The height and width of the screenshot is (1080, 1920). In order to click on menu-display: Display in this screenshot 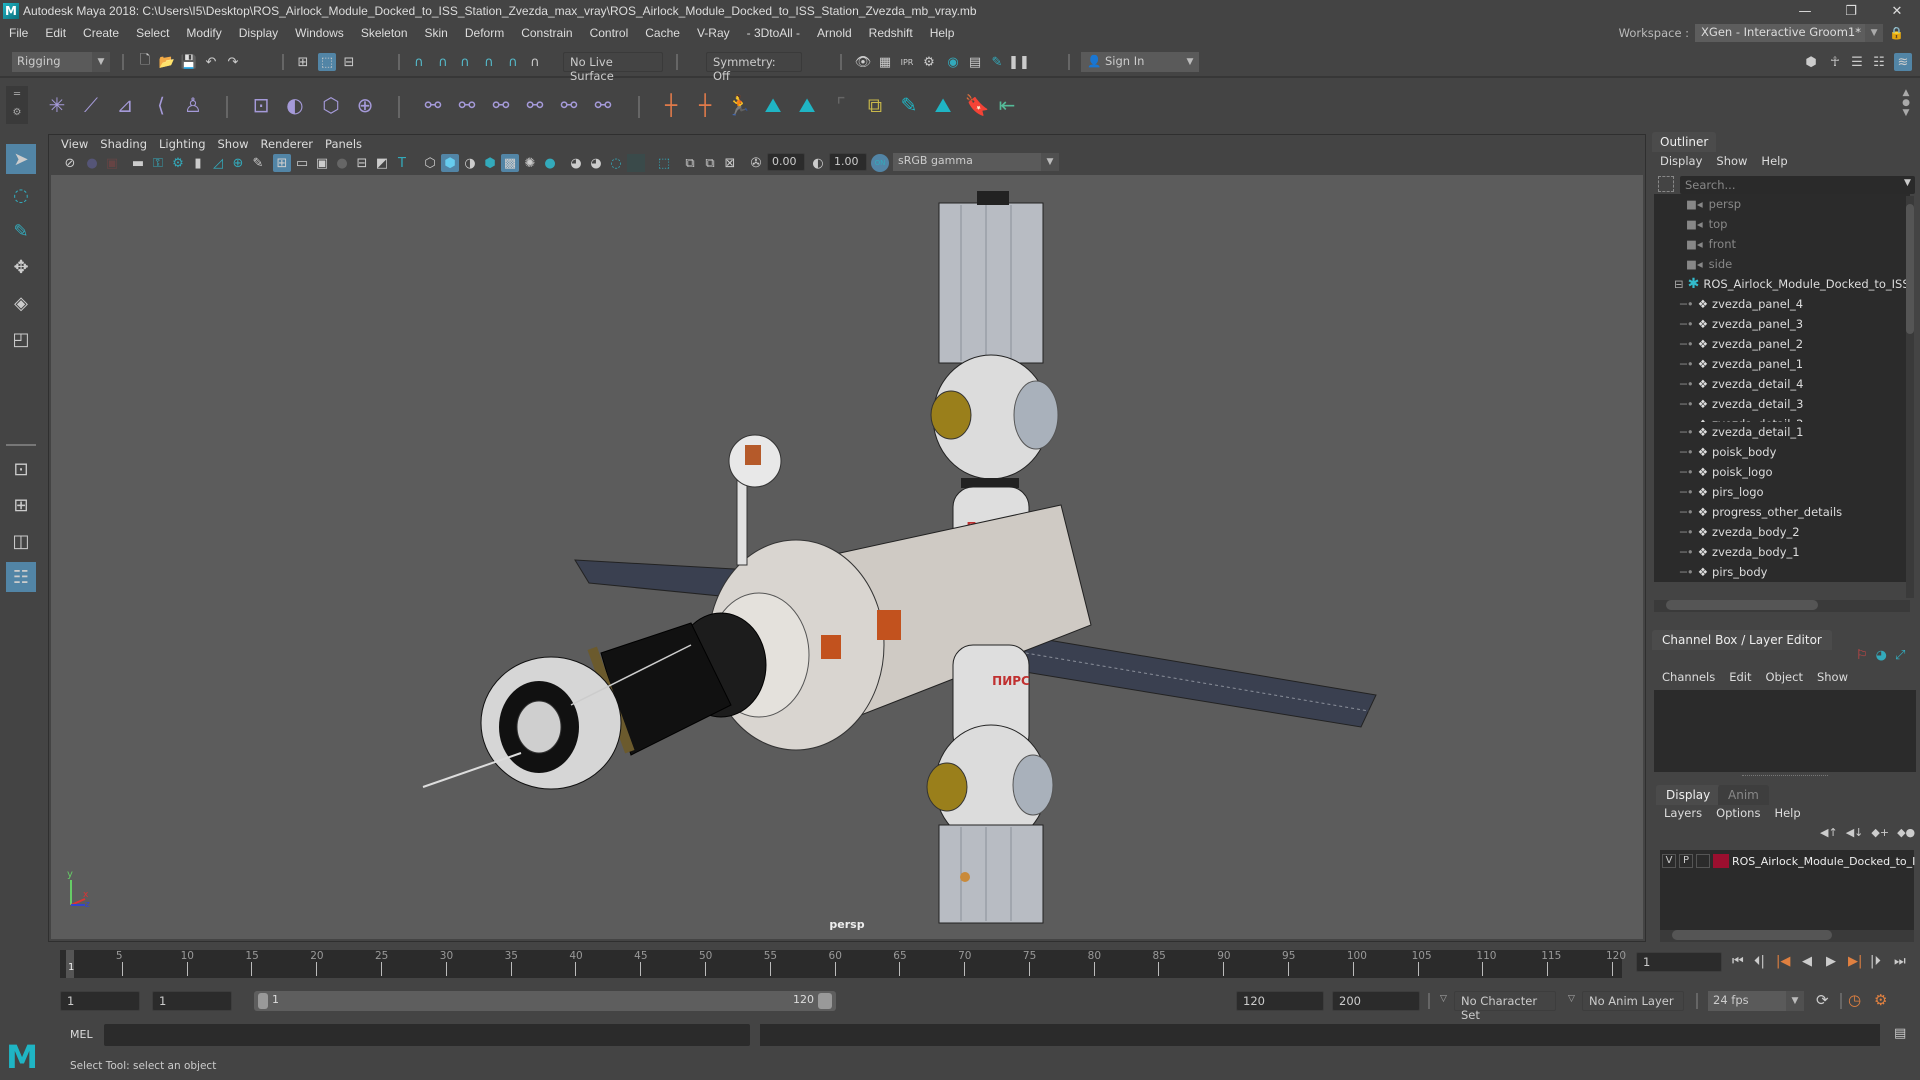, I will do `click(258, 33)`.